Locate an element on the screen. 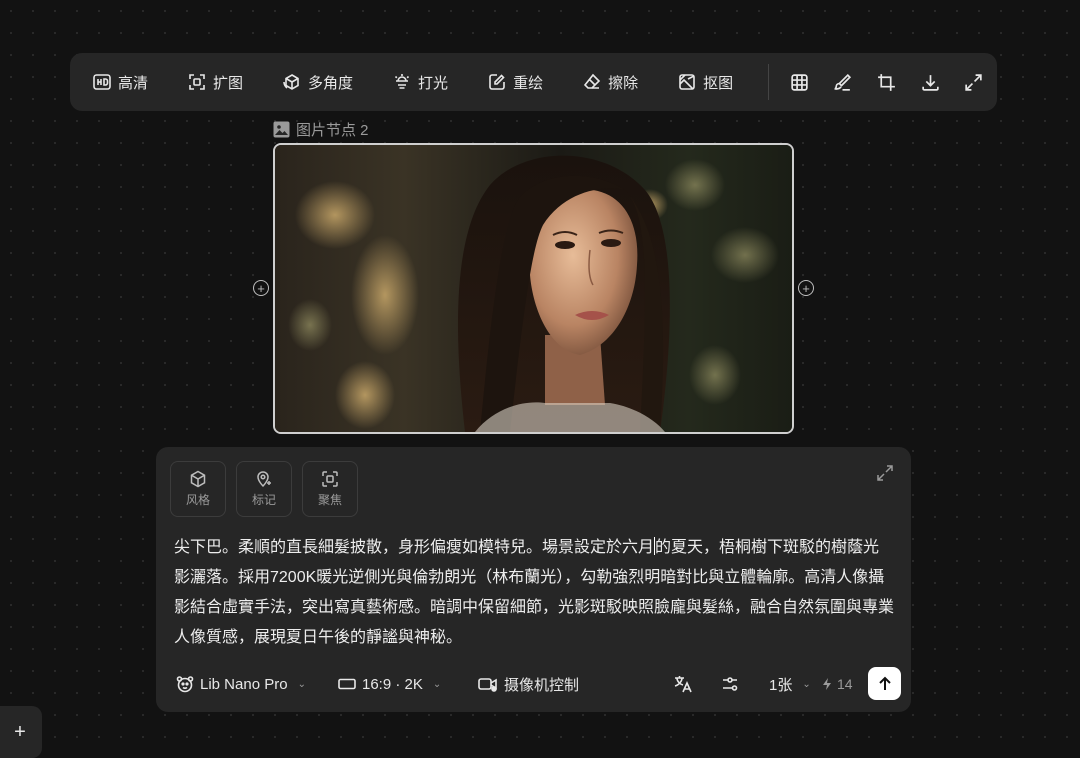  cutout-button: 抠图 is located at coordinates (705, 82).